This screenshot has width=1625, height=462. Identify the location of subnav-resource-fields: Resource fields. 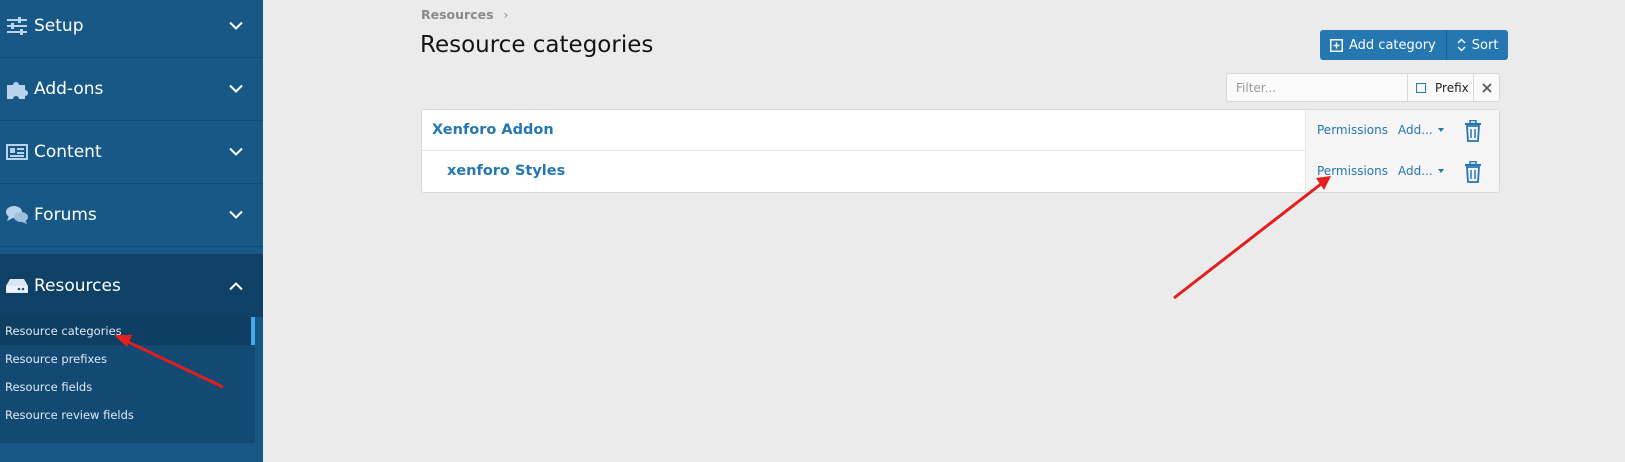
(127, 387).